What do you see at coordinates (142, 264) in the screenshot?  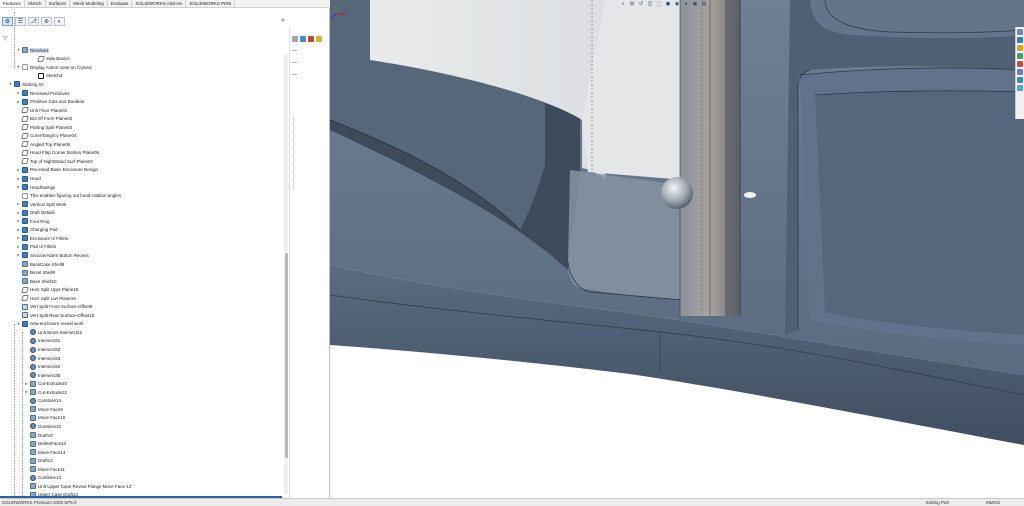 I see `tree-item: BackCase Shell8` at bounding box center [142, 264].